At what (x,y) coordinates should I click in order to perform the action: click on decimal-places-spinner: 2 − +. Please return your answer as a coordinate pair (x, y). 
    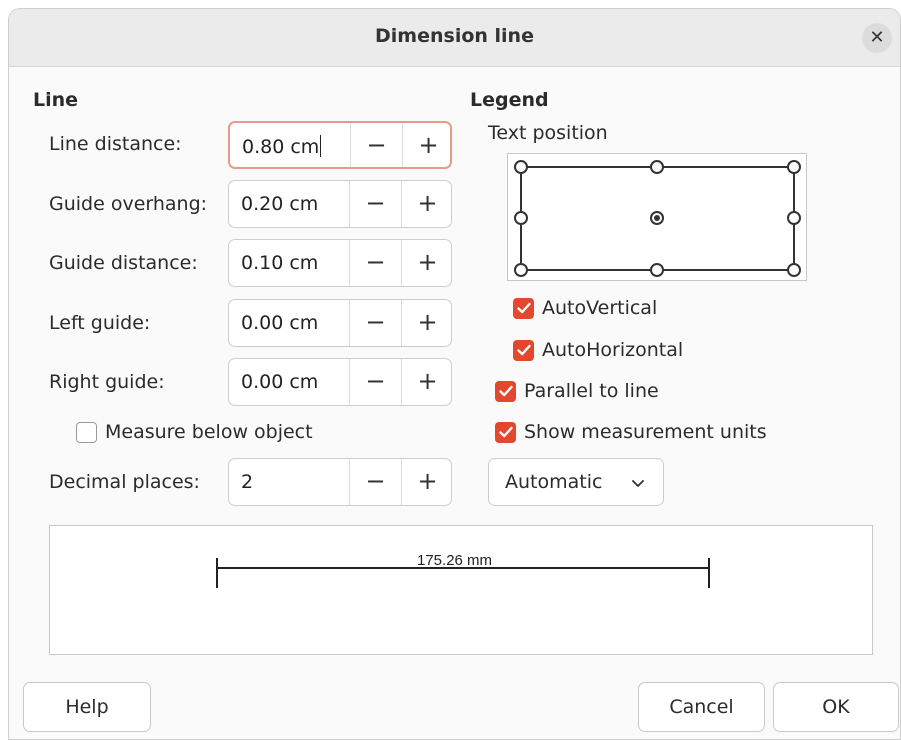
    Looking at the image, I should click on (340, 482).